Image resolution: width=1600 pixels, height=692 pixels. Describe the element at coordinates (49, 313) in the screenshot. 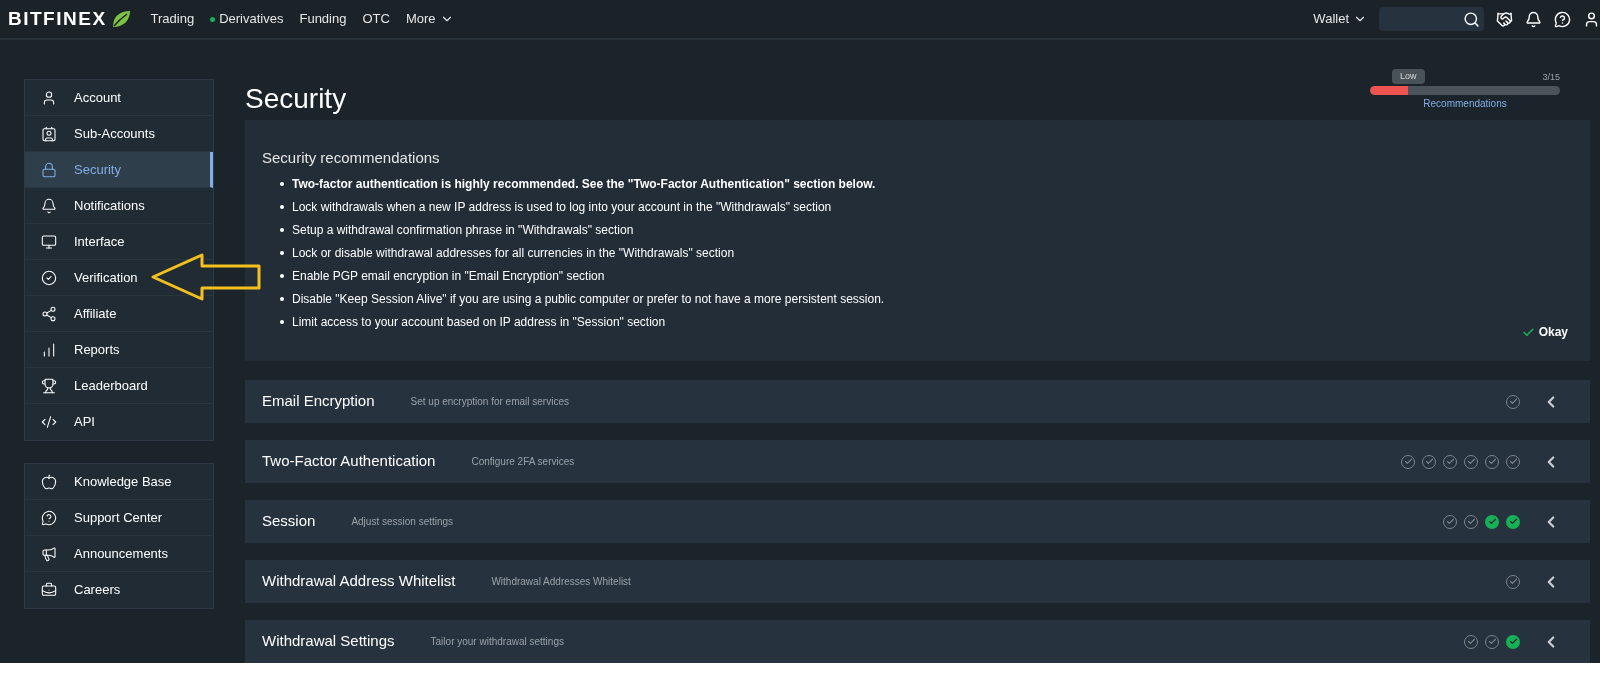

I see `nodes-icon` at that location.